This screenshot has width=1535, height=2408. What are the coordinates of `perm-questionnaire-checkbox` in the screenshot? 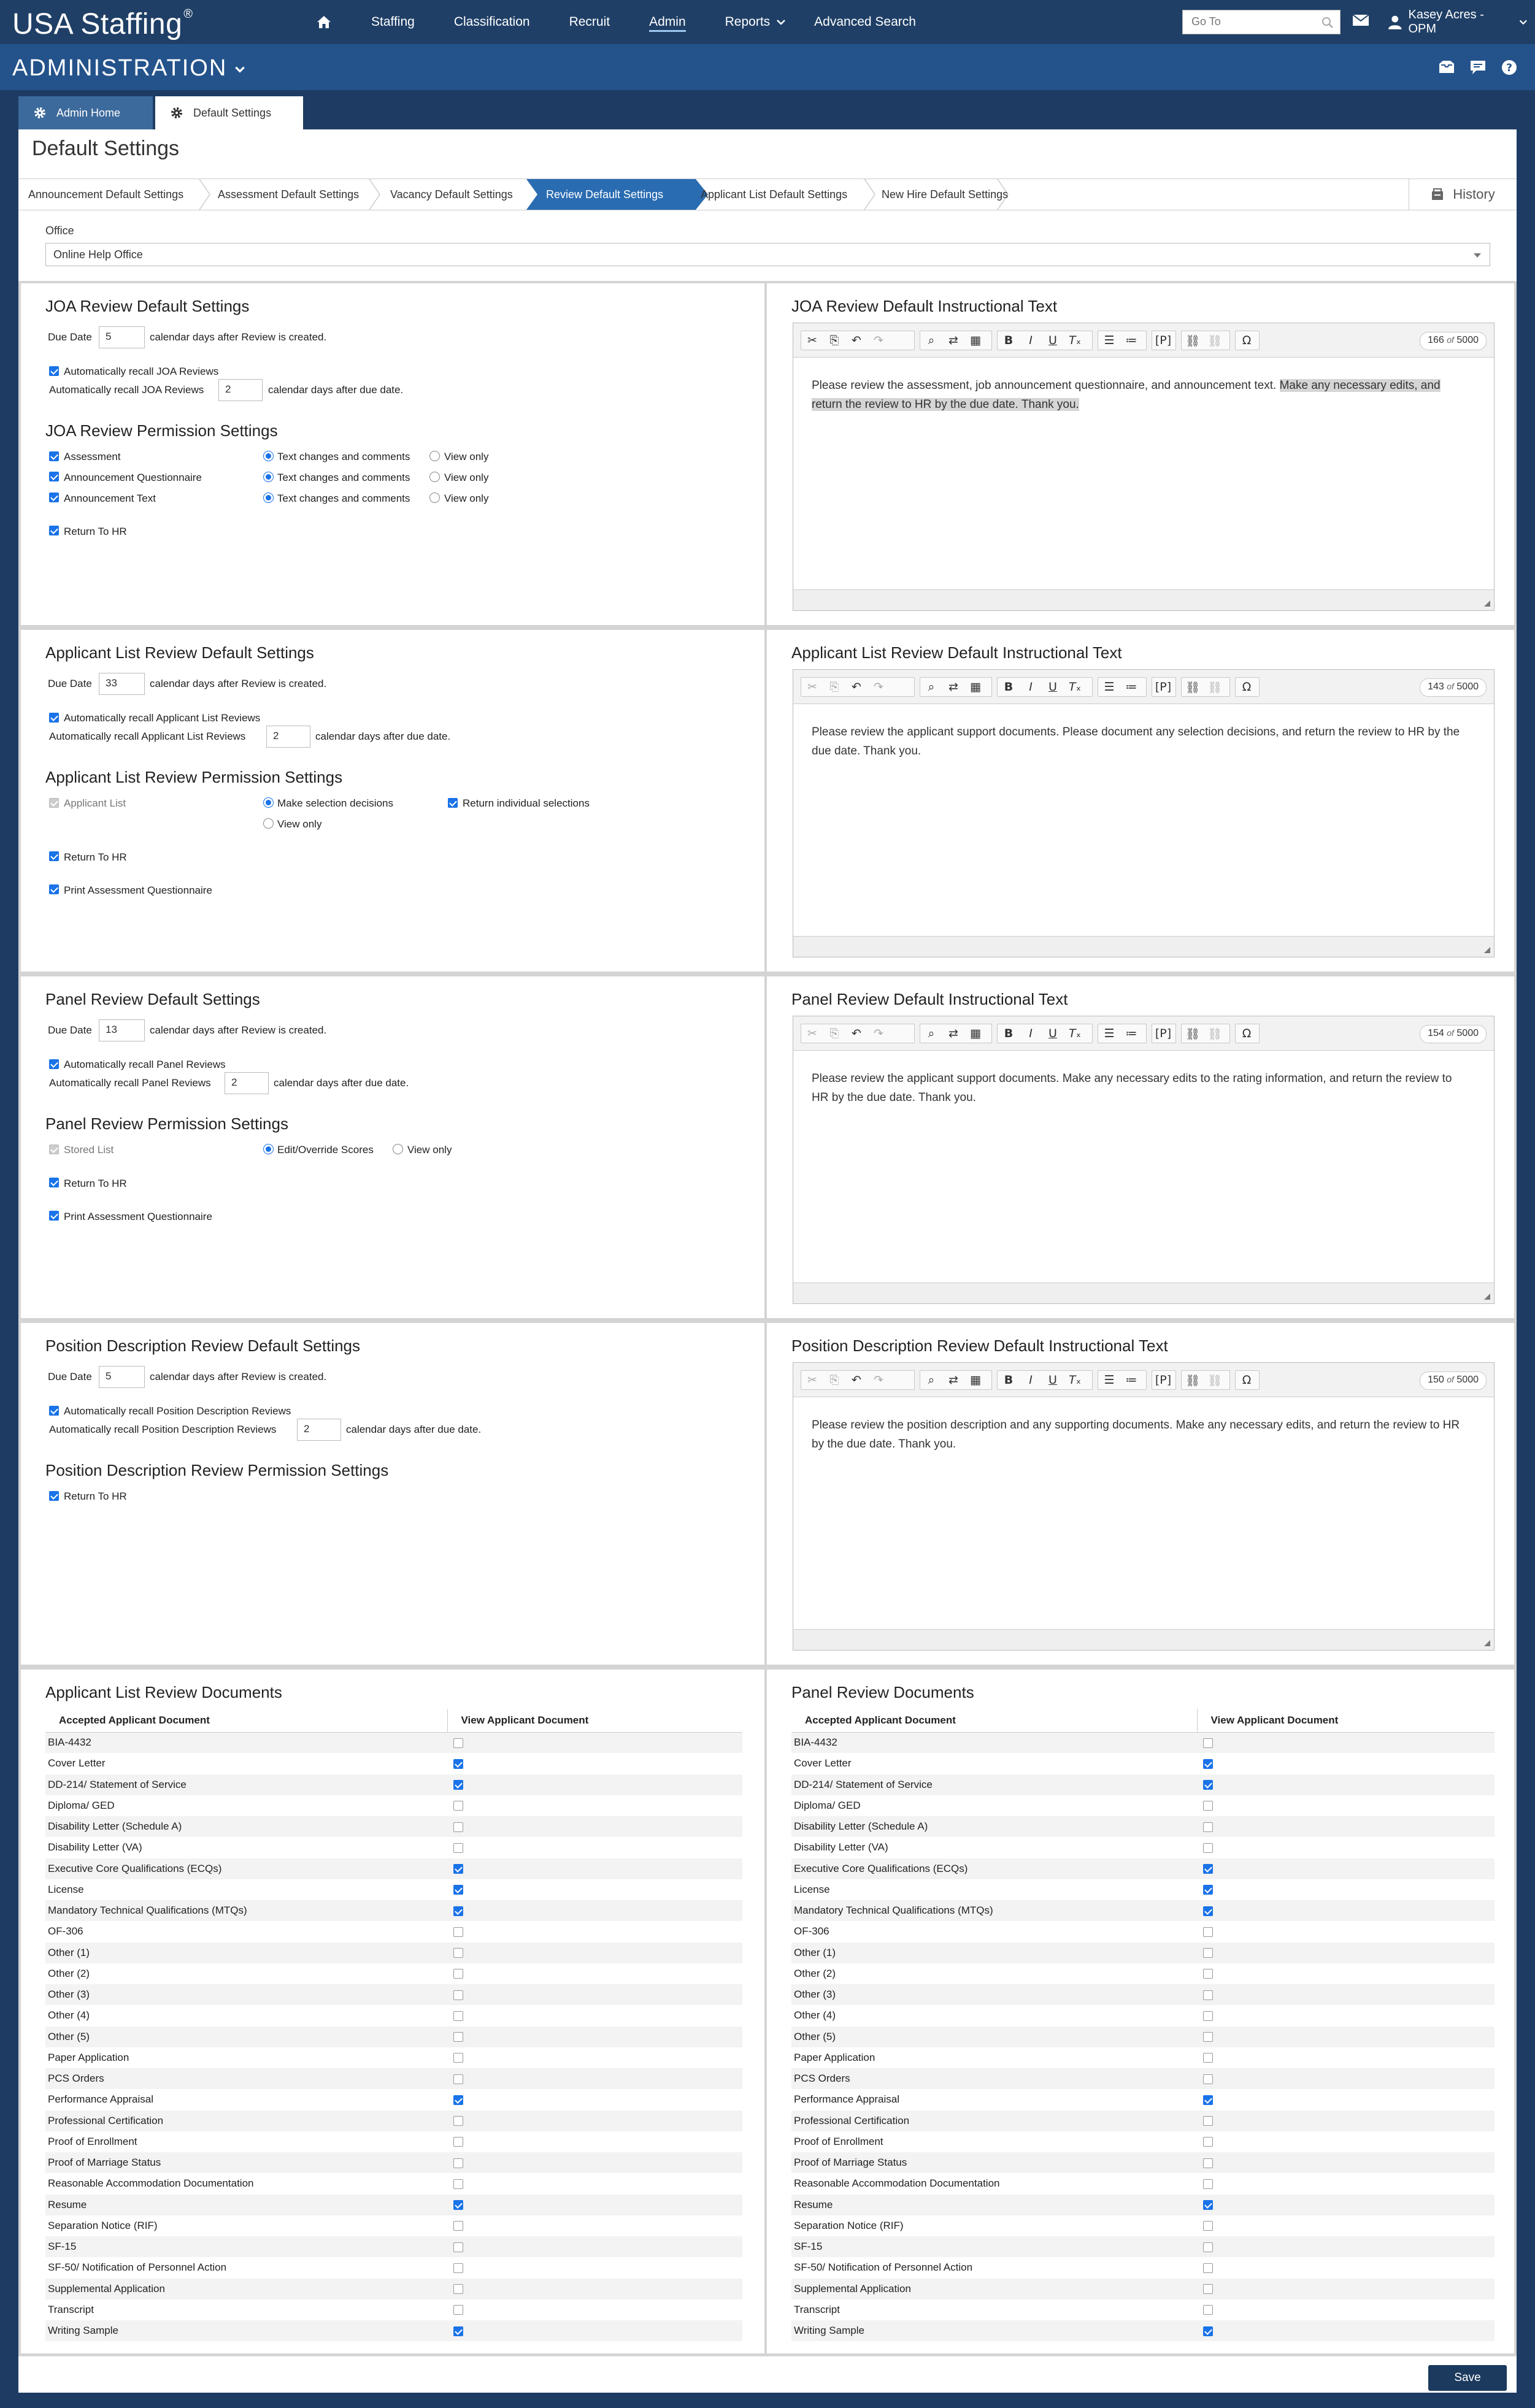 It's located at (54, 476).